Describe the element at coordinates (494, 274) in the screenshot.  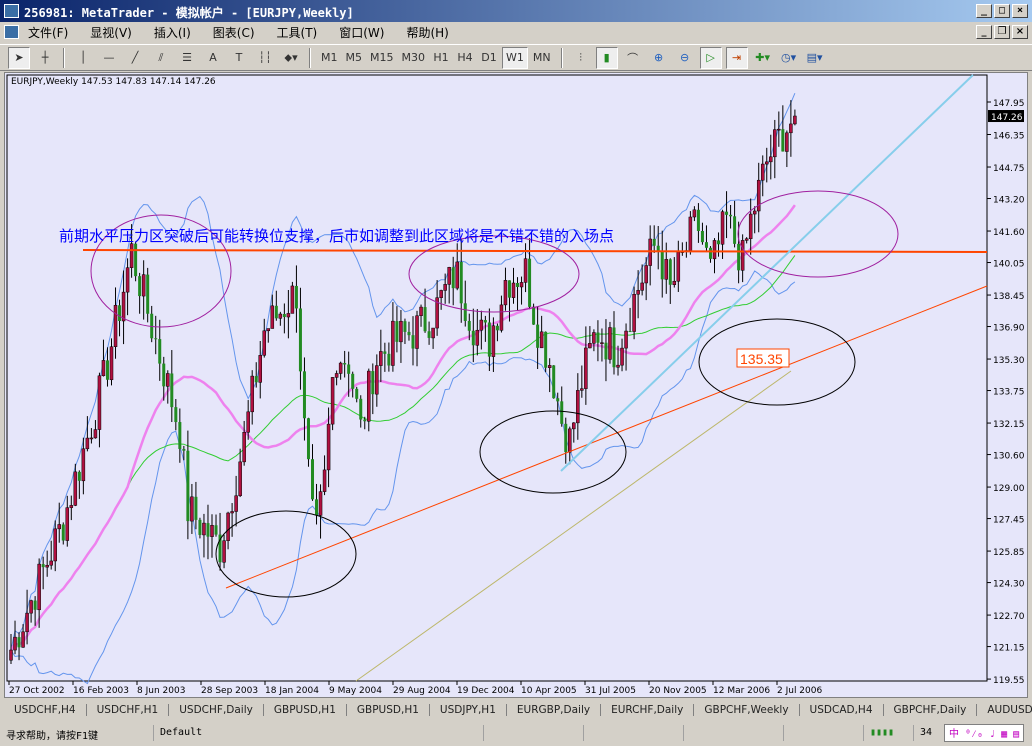
I see `ellipse-resistance-2004` at that location.